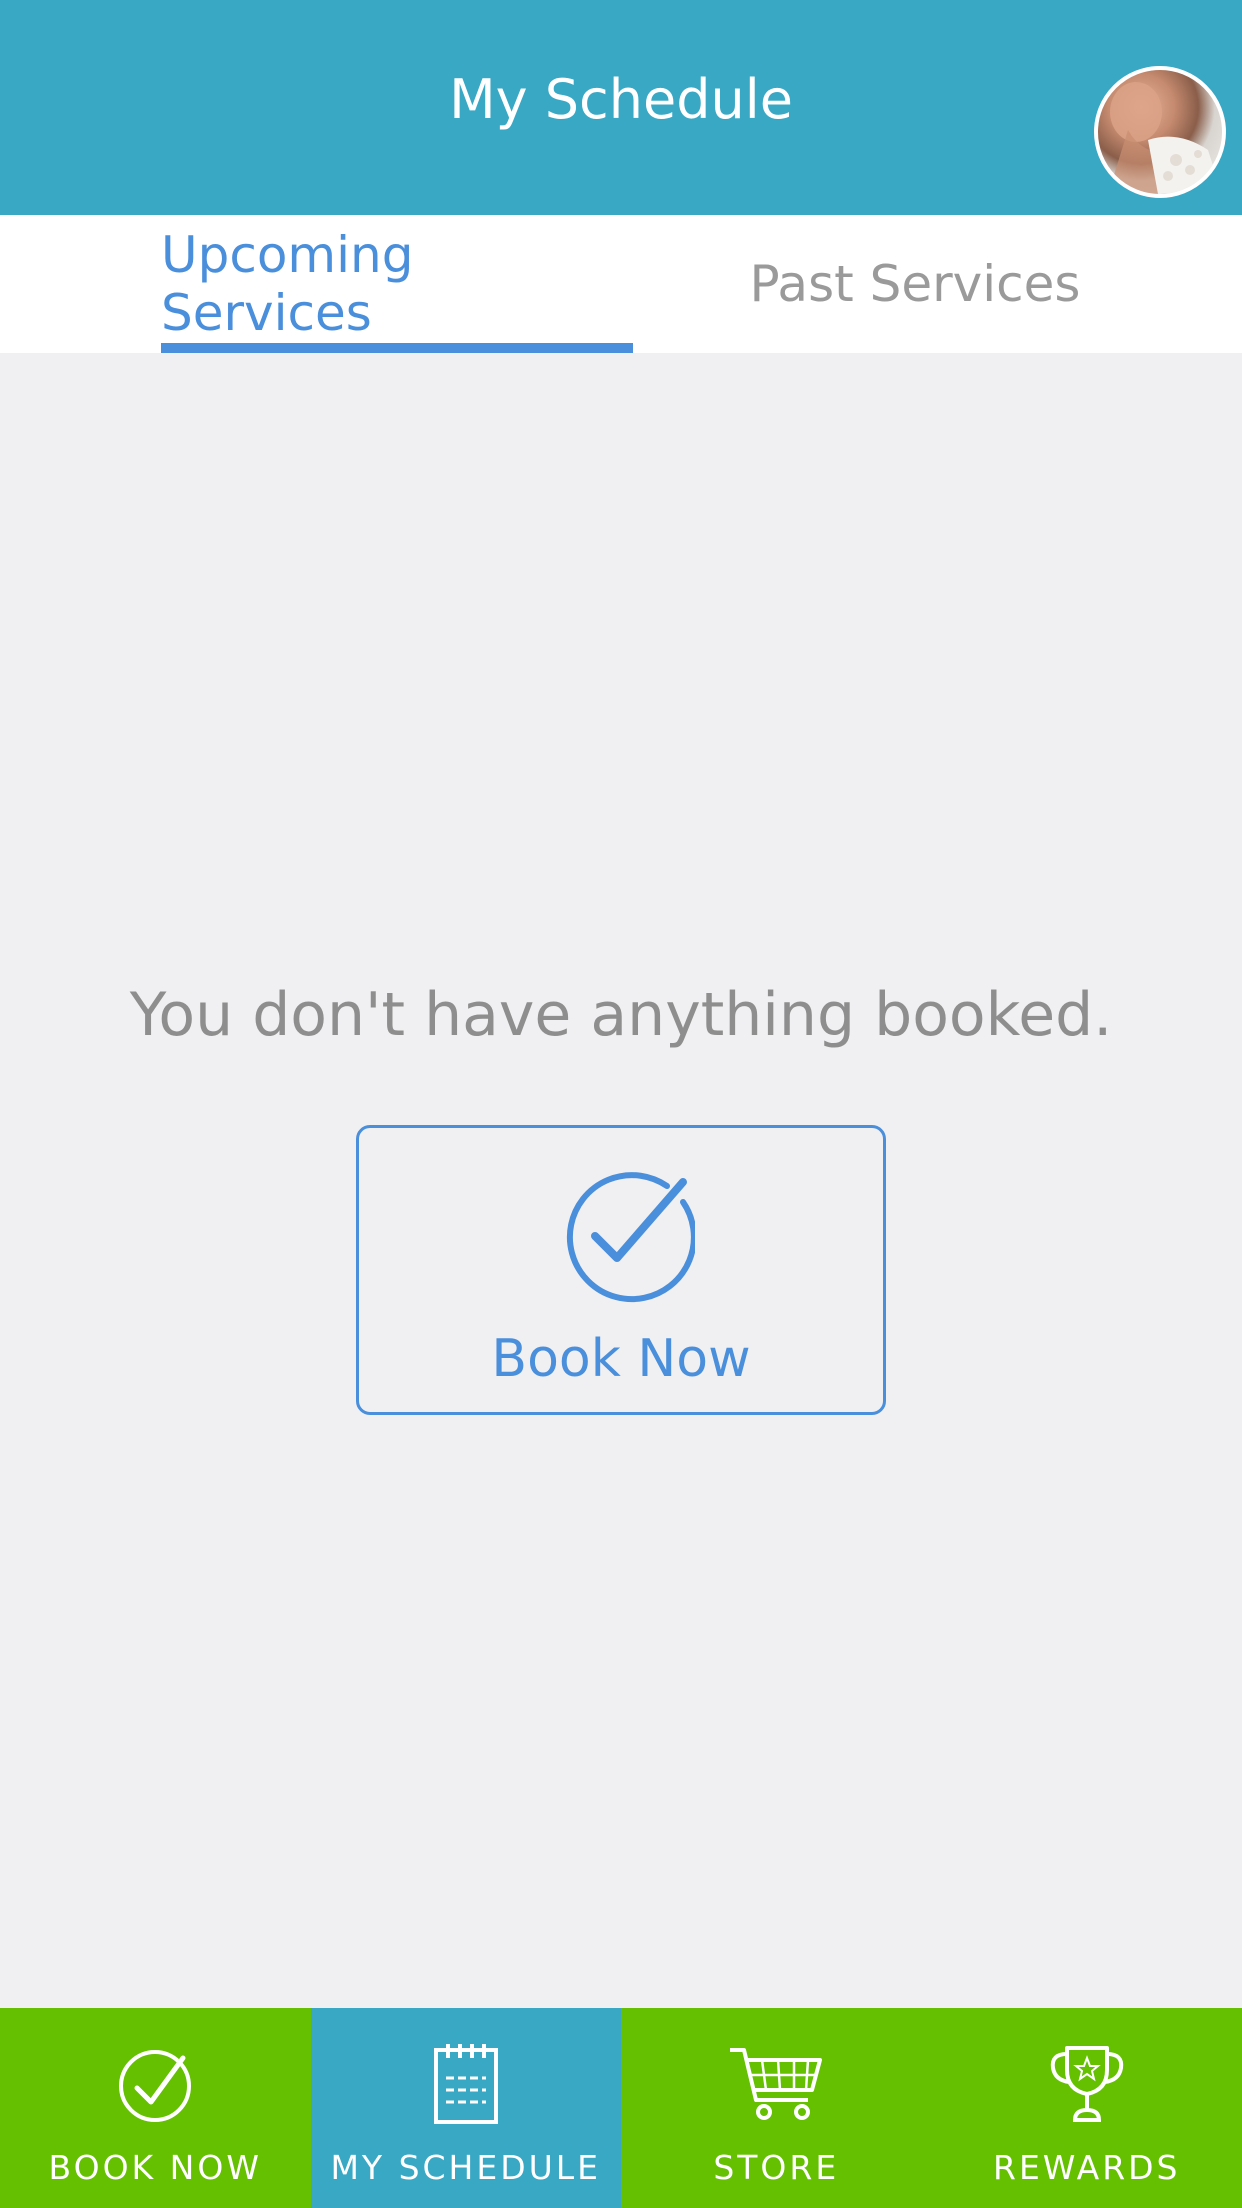  I want to click on nav-item-my-schedule: MY SCHEDULE, so click(465, 2108).